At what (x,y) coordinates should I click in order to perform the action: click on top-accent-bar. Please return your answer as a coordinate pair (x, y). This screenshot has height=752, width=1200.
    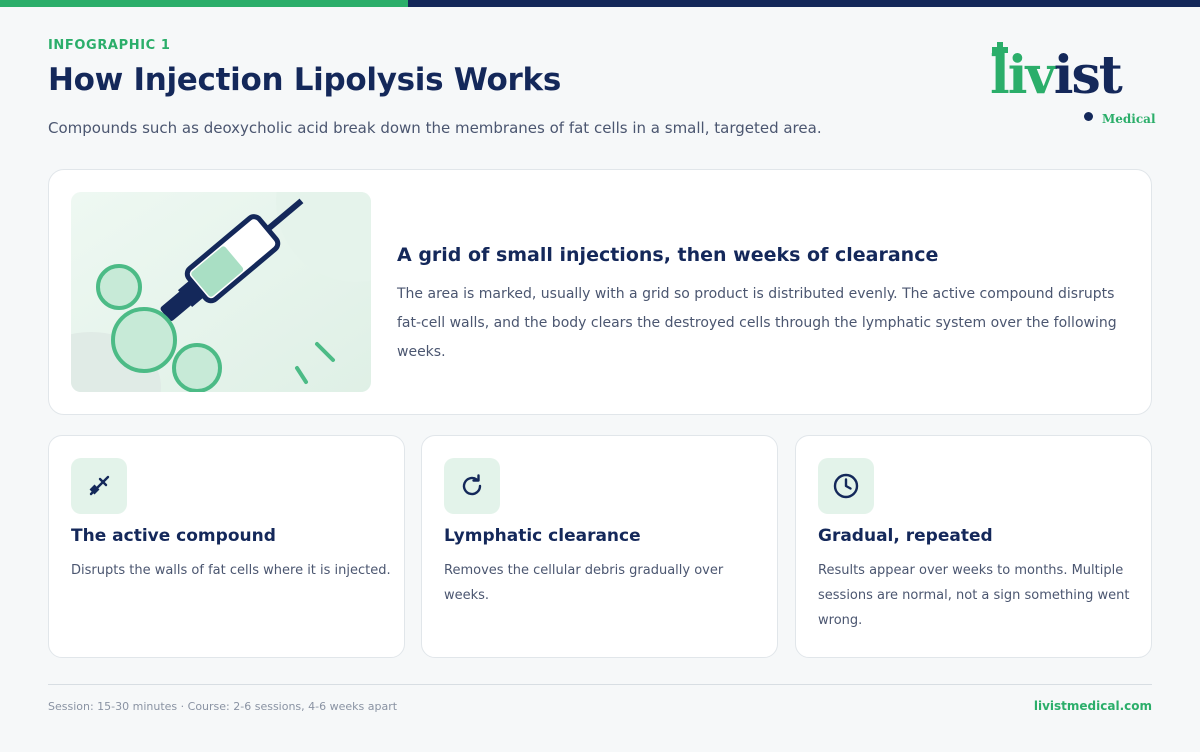
    Looking at the image, I should click on (600, 3).